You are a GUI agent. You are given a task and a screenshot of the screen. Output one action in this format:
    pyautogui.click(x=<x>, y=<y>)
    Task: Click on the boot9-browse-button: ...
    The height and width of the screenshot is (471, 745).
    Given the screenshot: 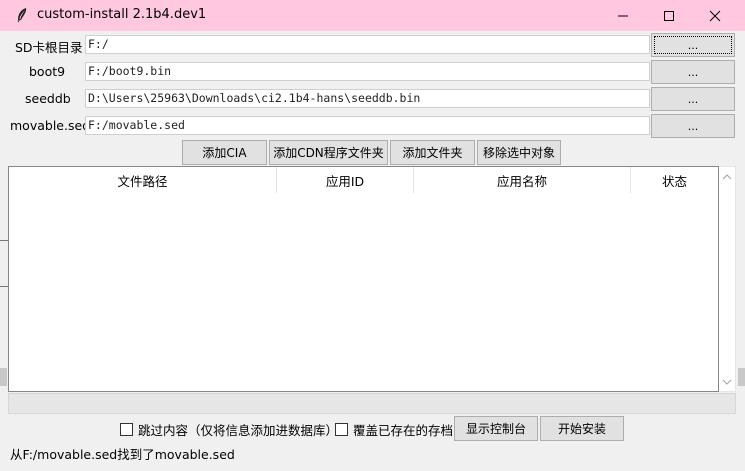 What is the action you would take?
    pyautogui.click(x=693, y=72)
    